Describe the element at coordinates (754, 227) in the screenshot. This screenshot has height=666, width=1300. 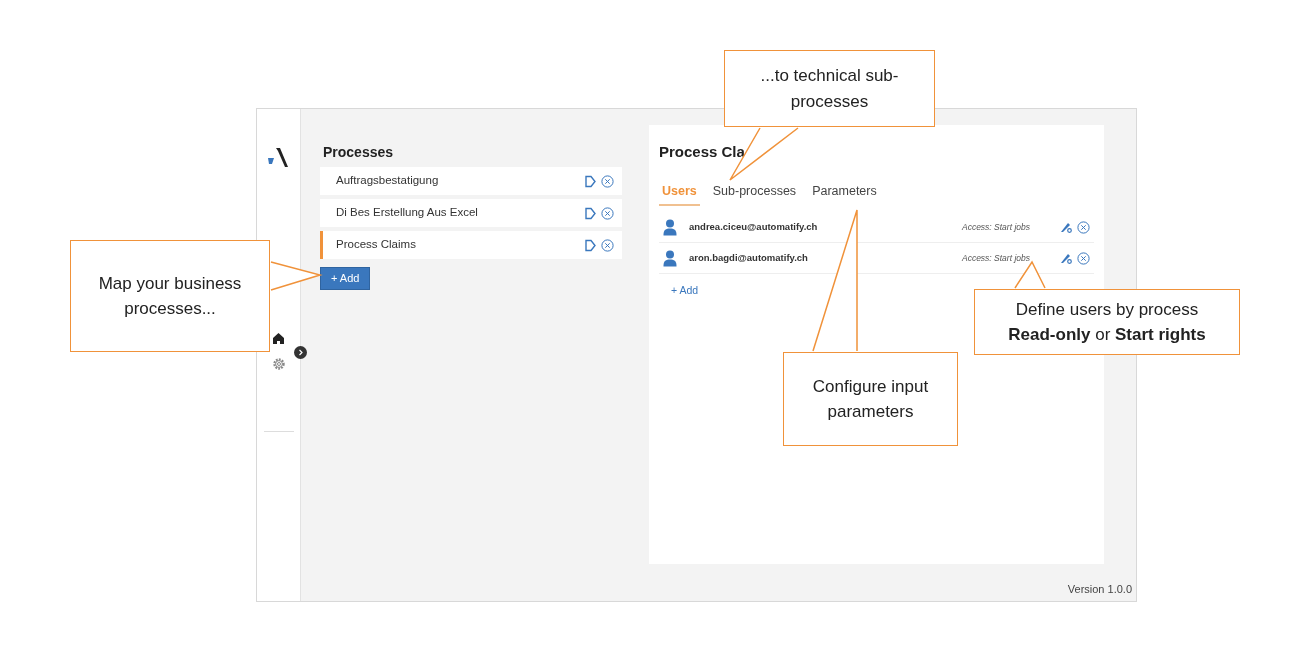
I see `user-email: andrea.ciceu@automatify.ch` at that location.